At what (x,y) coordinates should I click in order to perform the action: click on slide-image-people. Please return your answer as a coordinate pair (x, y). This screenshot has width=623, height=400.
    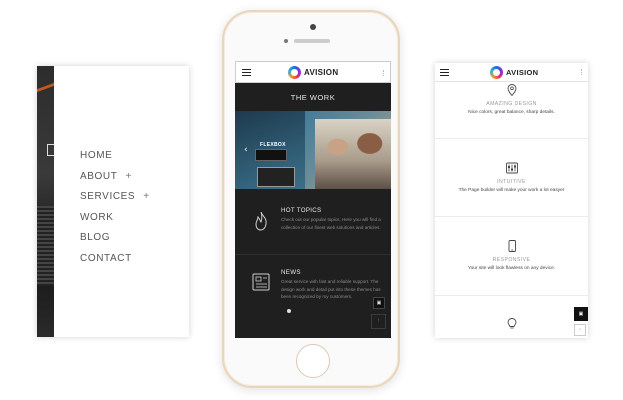
    Looking at the image, I should click on (353, 154).